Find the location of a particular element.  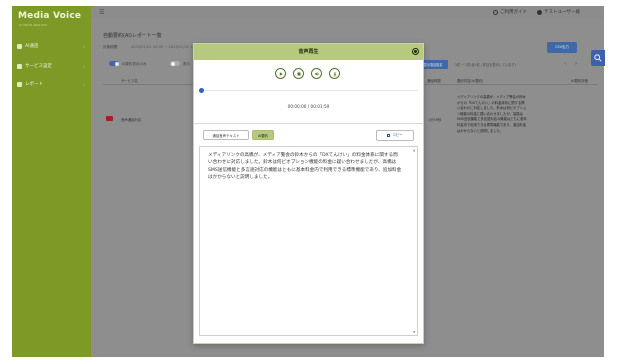

seek-bar is located at coordinates (308, 90).